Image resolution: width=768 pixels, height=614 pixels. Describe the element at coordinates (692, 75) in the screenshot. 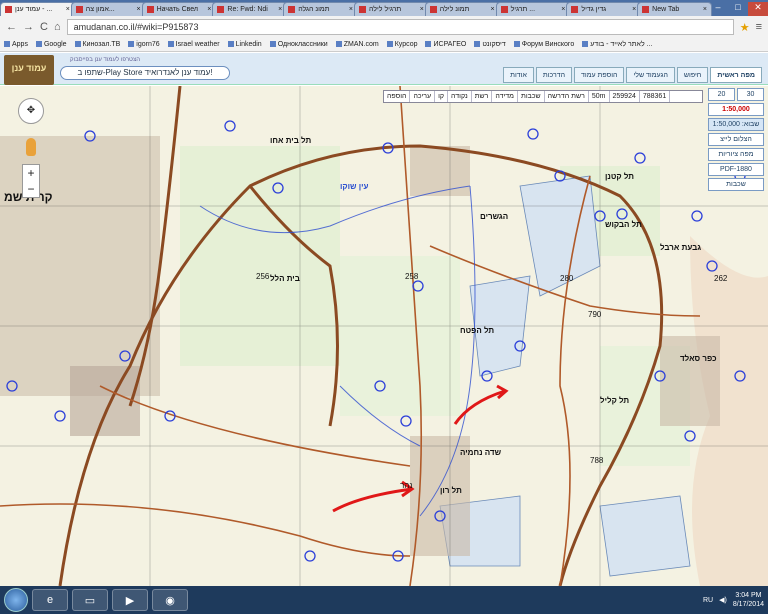

I see `nav-tab: חיפוש` at that location.